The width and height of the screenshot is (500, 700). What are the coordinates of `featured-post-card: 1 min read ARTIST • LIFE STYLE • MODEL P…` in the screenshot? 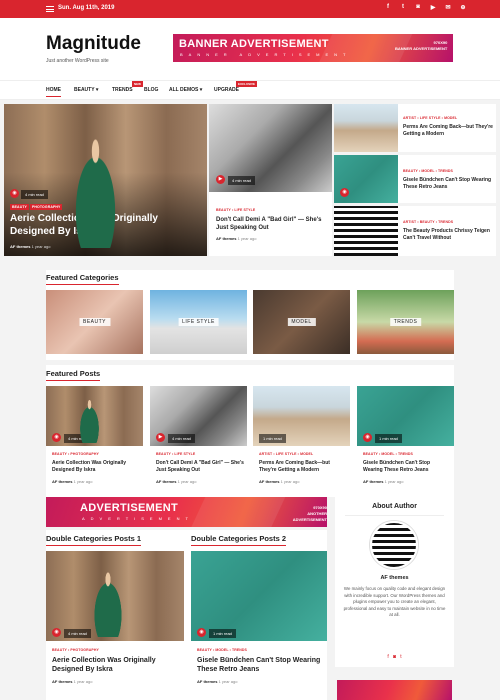 It's located at (301, 441).